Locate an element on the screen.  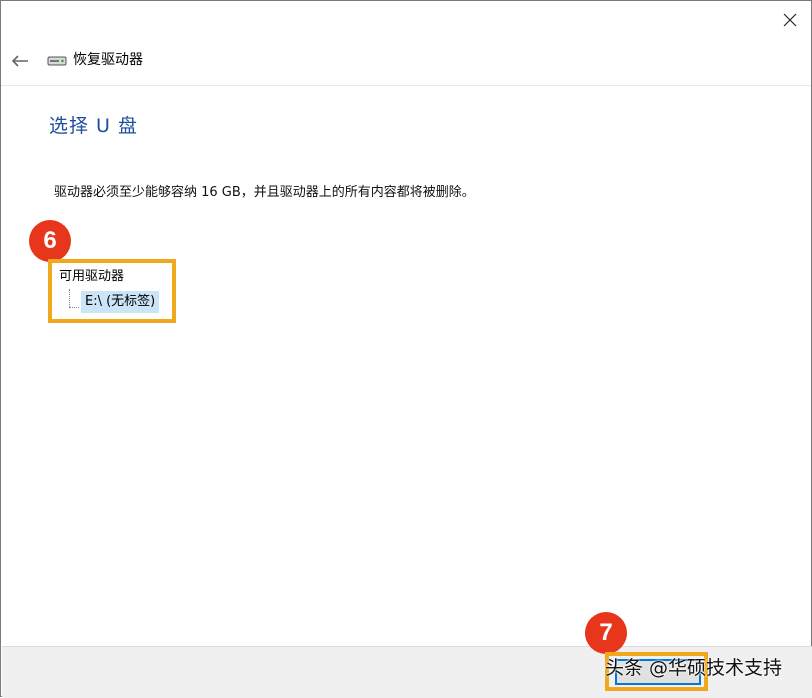
drive-icon is located at coordinates (57, 61).